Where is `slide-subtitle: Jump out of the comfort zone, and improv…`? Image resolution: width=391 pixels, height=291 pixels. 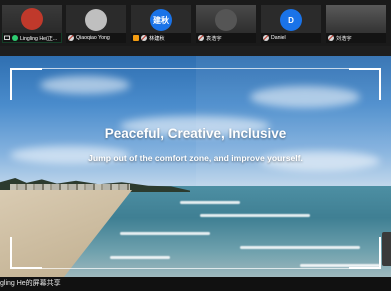
slide-subtitle: Jump out of the comfort zone, and improv… is located at coordinates (195, 158).